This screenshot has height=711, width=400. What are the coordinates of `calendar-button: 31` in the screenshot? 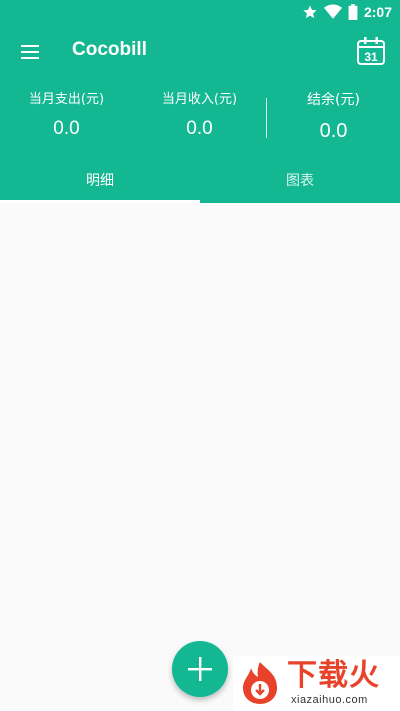 It's located at (372, 52).